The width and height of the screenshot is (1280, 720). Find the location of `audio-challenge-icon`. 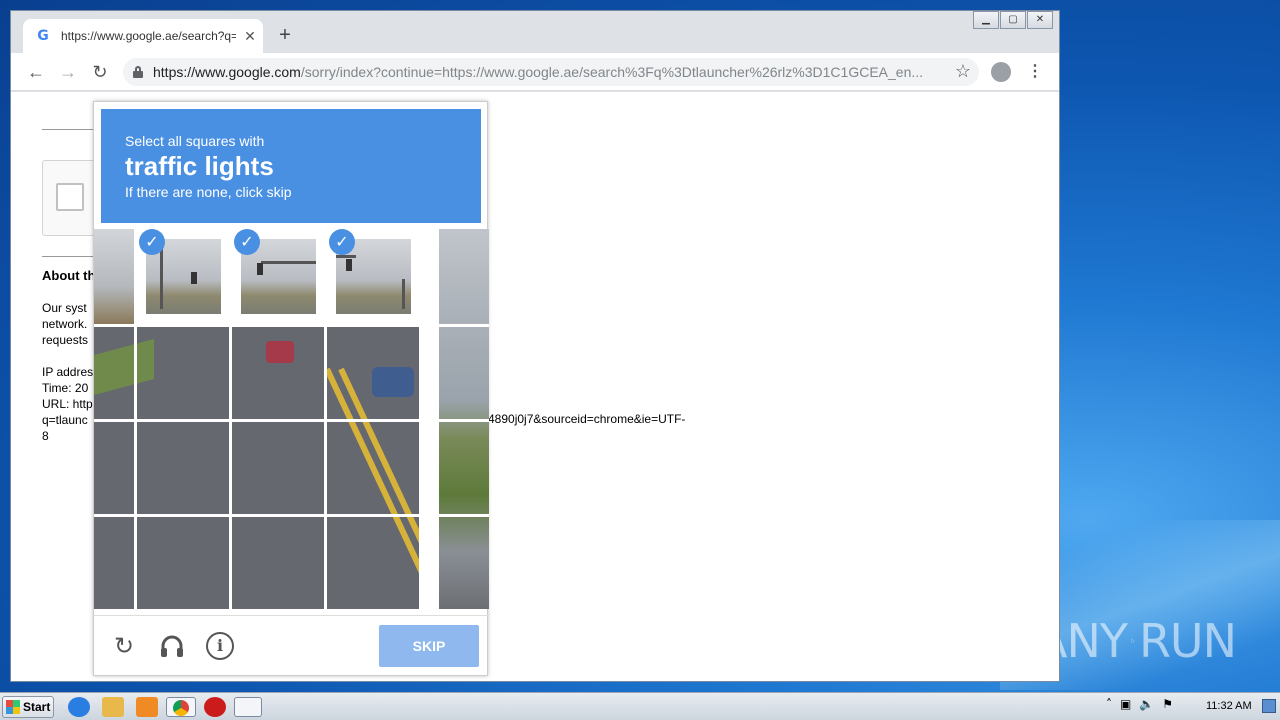

audio-challenge-icon is located at coordinates (172, 646).